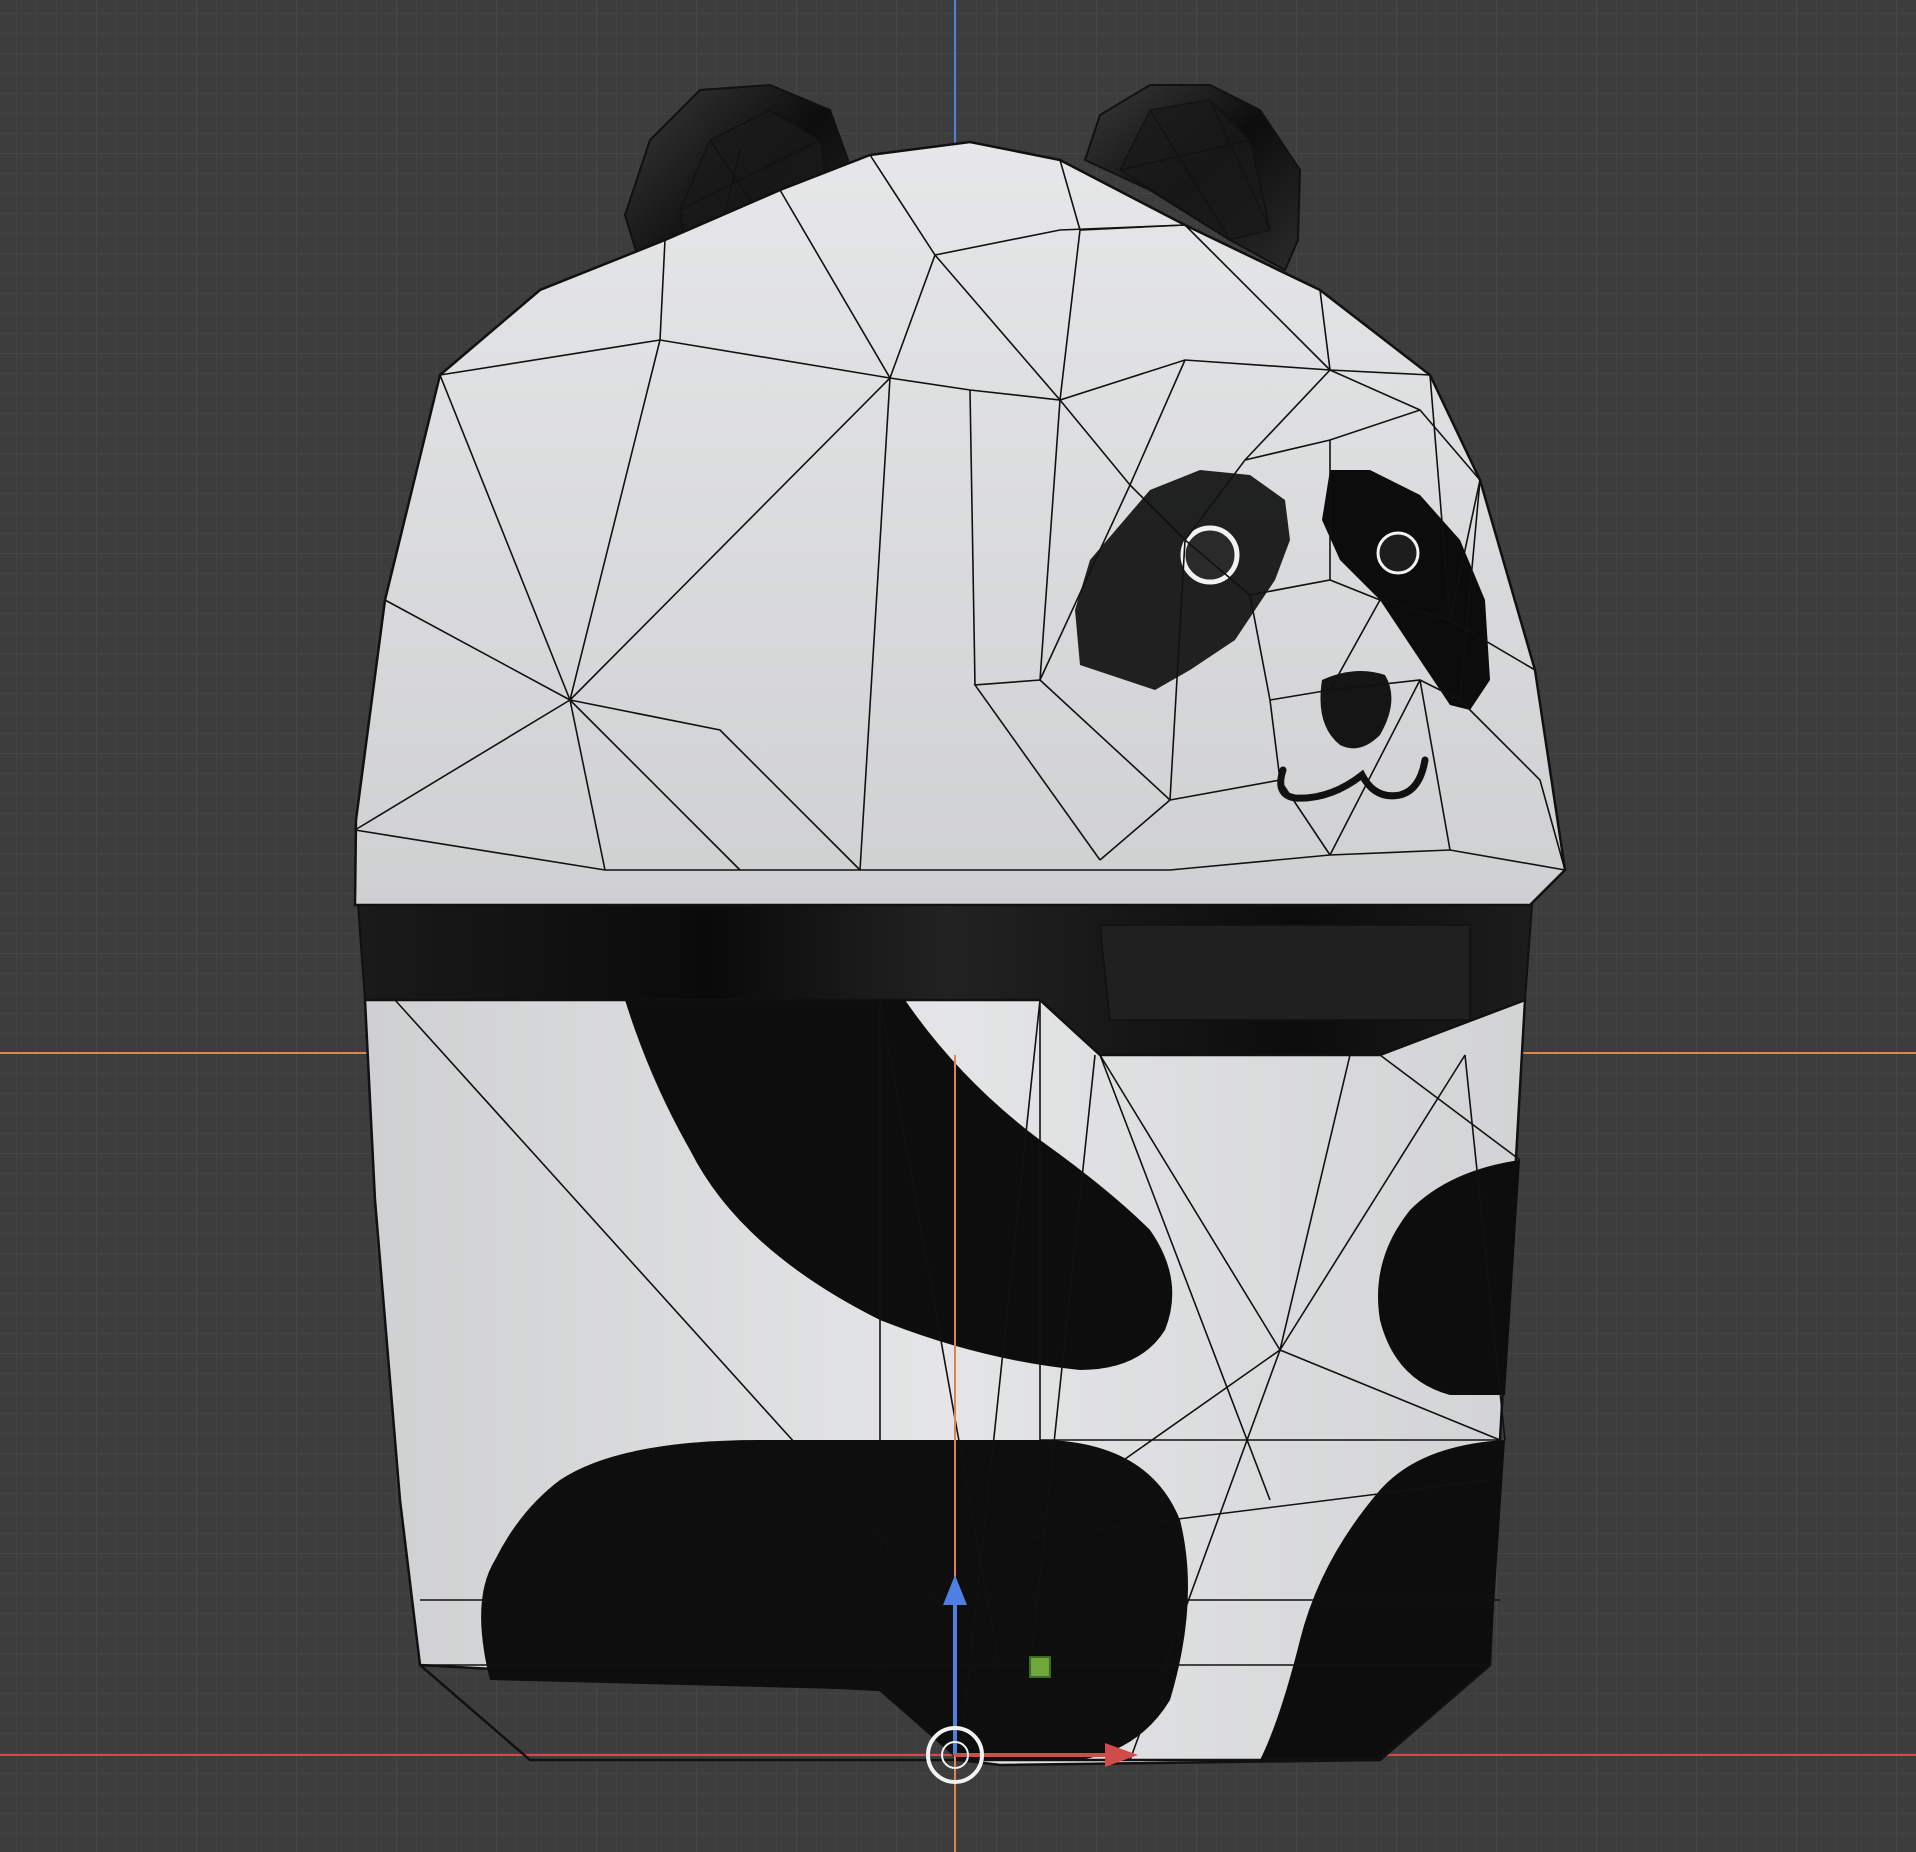 Image resolution: width=1916 pixels, height=1852 pixels. I want to click on plane-handle-icon, so click(1040, 1667).